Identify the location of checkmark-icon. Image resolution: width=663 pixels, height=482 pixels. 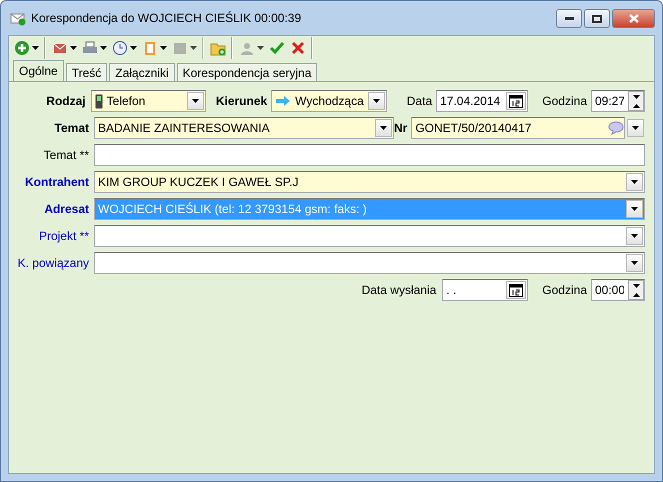
(277, 48).